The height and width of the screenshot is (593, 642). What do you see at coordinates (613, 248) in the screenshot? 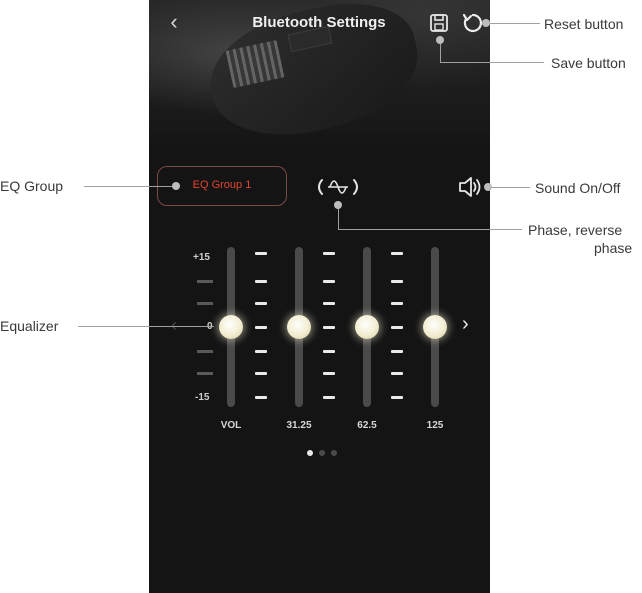
I see `annotation-phase-line2: phase` at bounding box center [613, 248].